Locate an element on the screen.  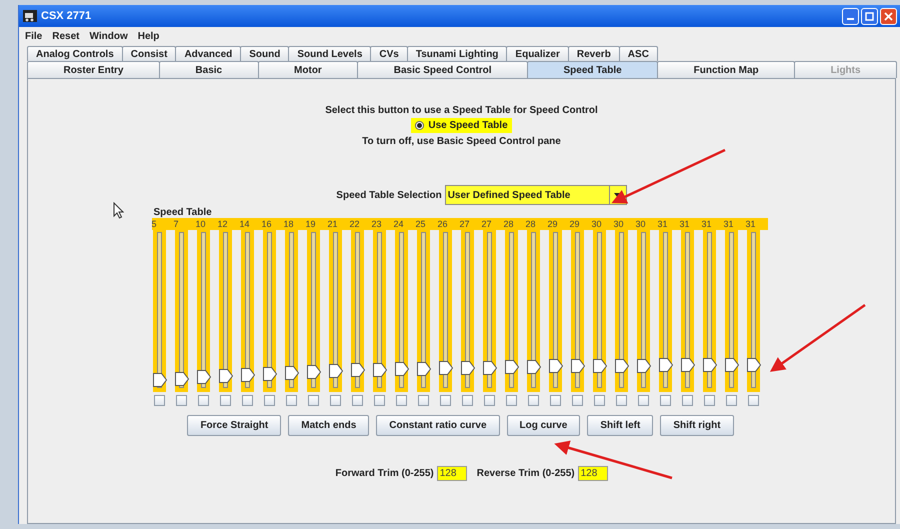
tab: Advanced is located at coordinates (208, 53).